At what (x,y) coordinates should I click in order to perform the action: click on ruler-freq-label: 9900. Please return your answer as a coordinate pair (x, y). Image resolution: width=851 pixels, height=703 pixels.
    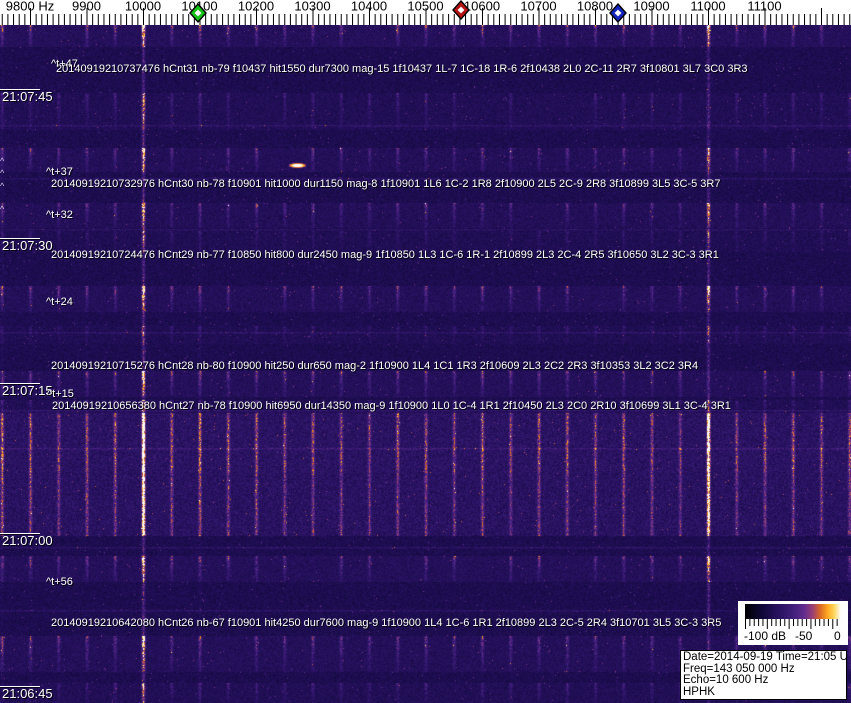
    Looking at the image, I should click on (86, 7).